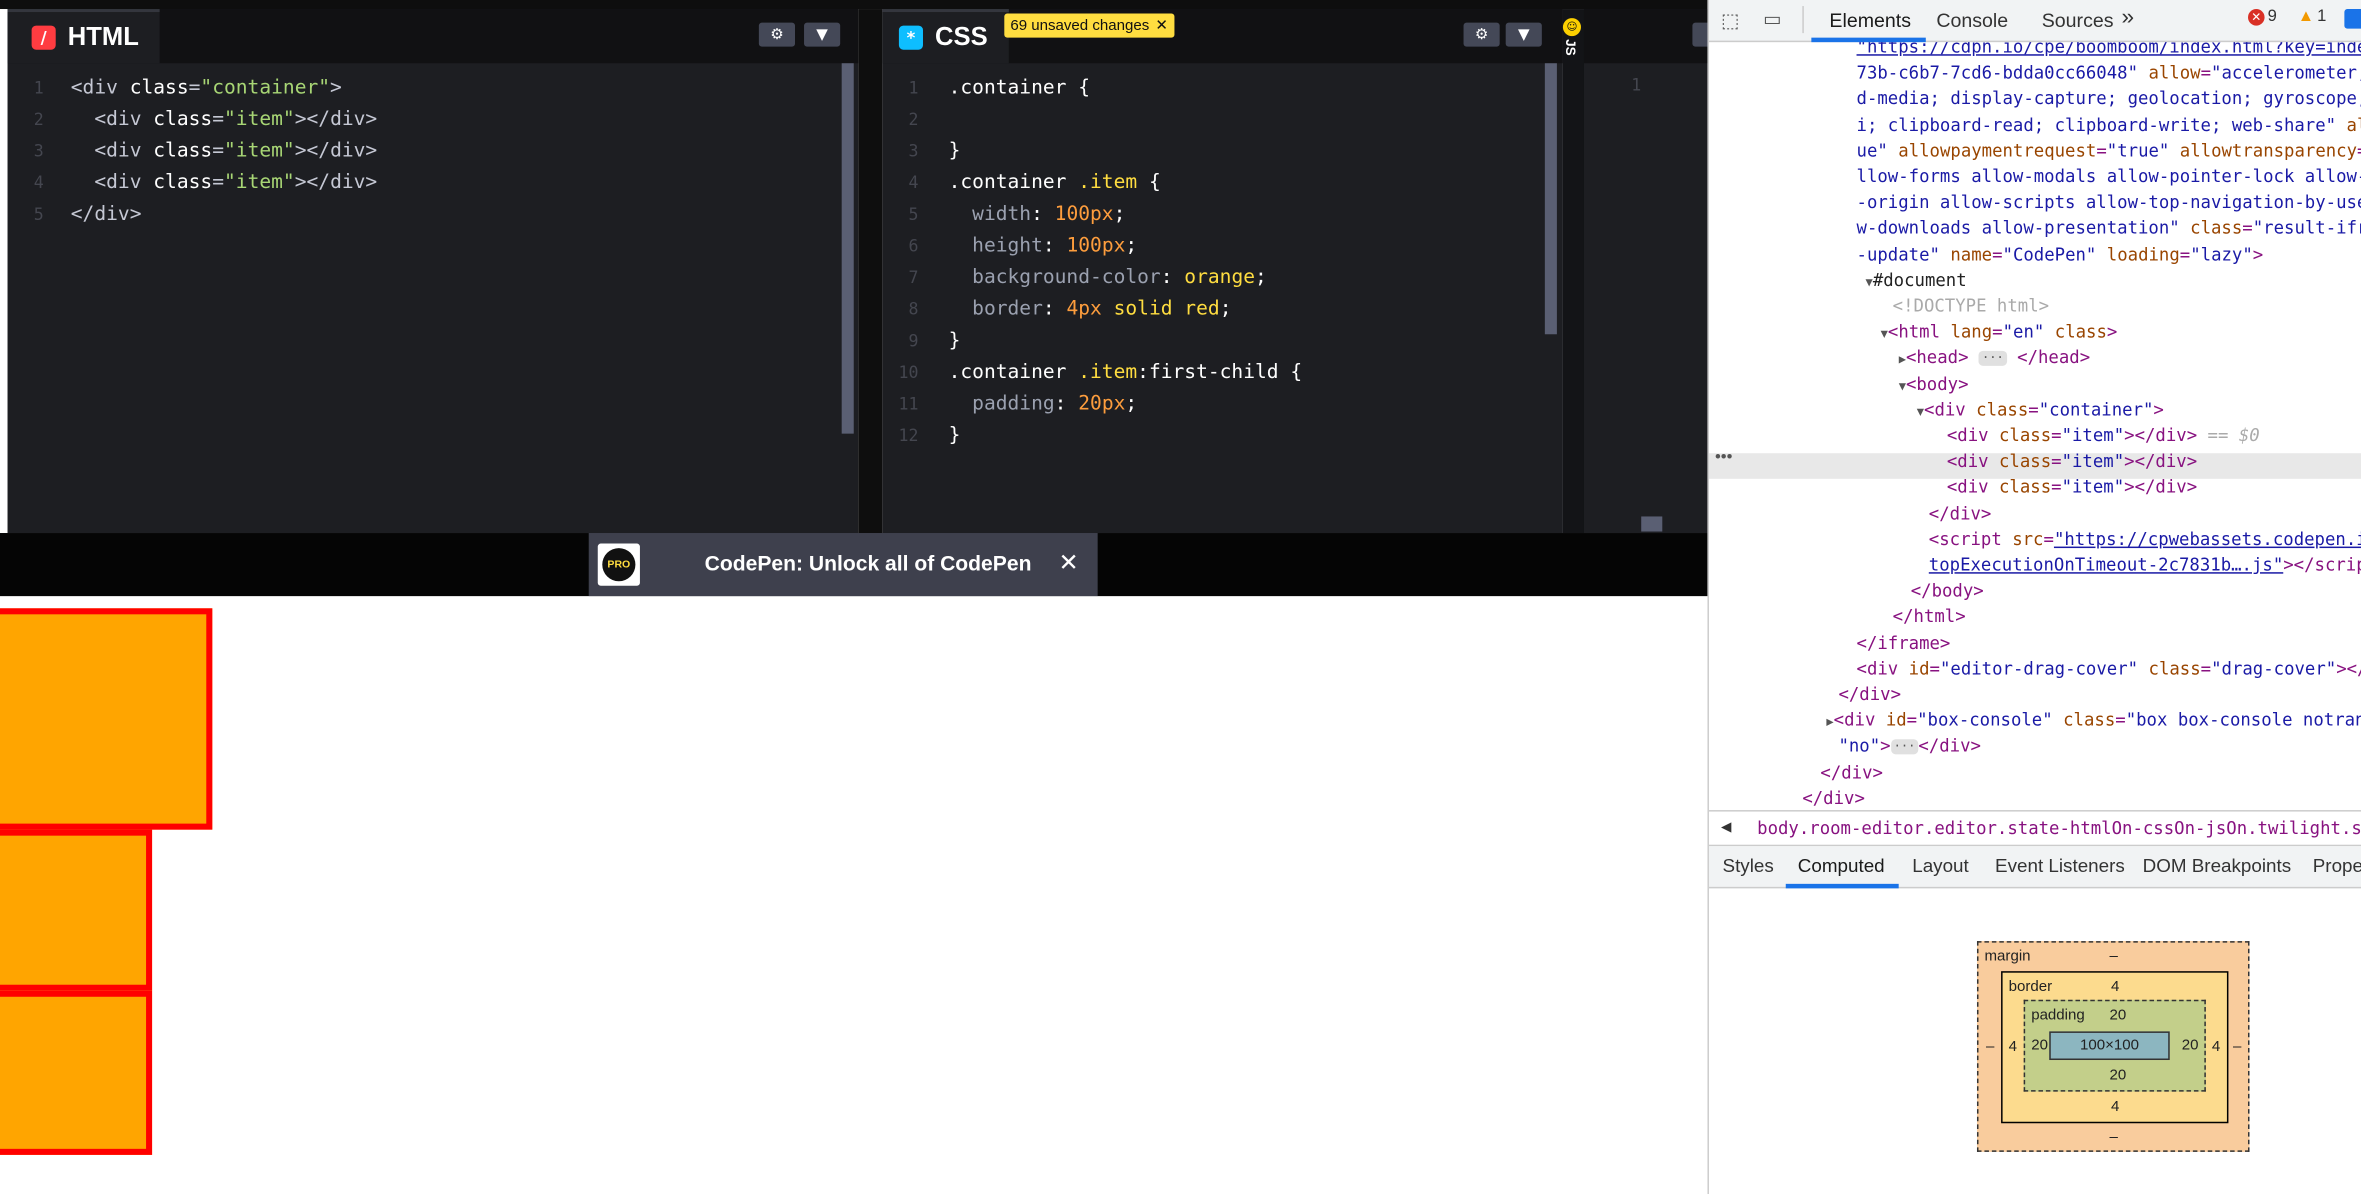 This screenshot has width=2361, height=1194. Describe the element at coordinates (1089, 25) in the screenshot. I see `unsaved-changes-badge: 69 unsaved changes ✕` at that location.